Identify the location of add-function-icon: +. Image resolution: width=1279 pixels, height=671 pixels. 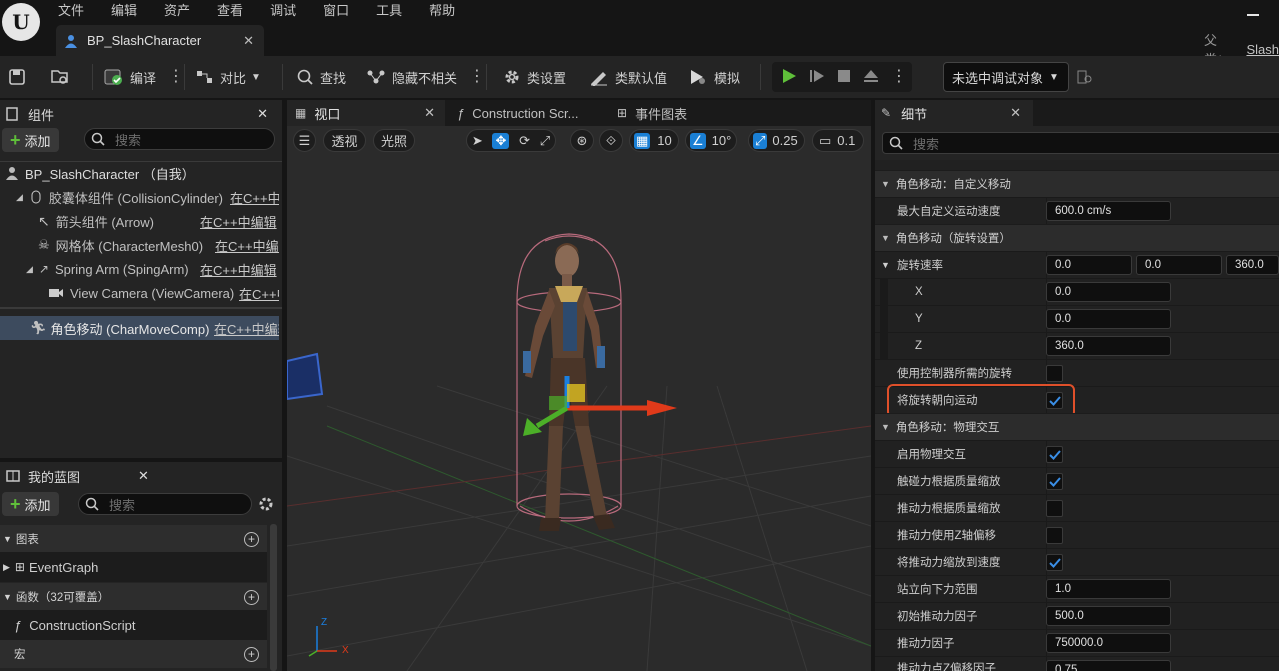
(251, 597).